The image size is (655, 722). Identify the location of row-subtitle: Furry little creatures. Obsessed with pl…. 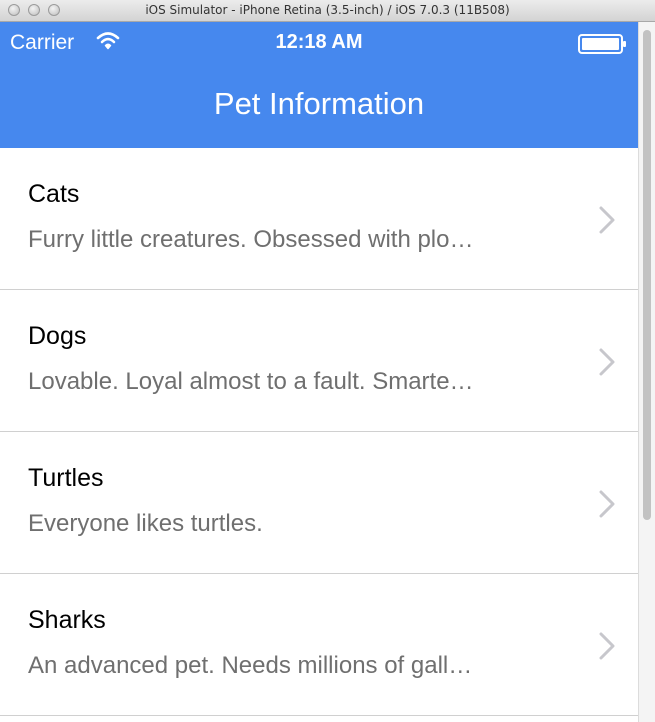
(251, 239).